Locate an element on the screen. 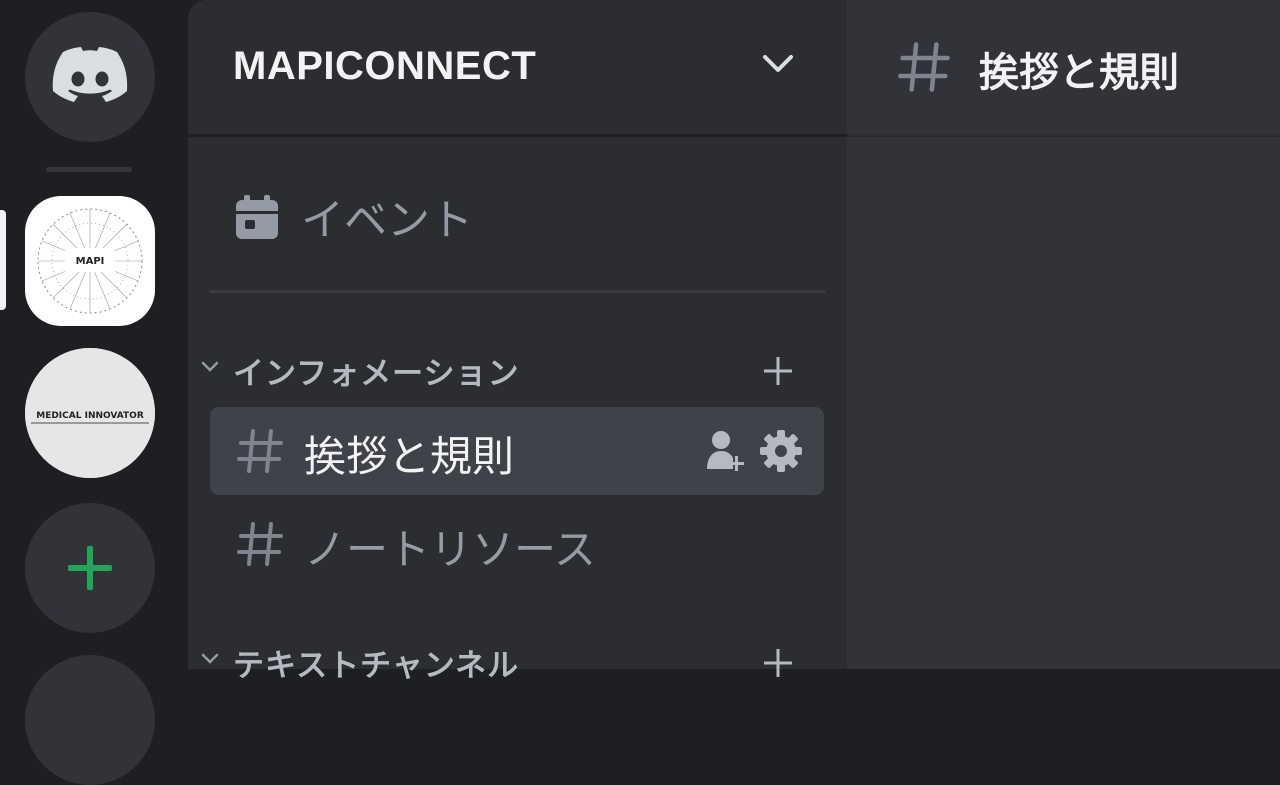 Image resolution: width=1280 pixels, height=785 pixels. explore-servers-button is located at coordinates (90, 720).